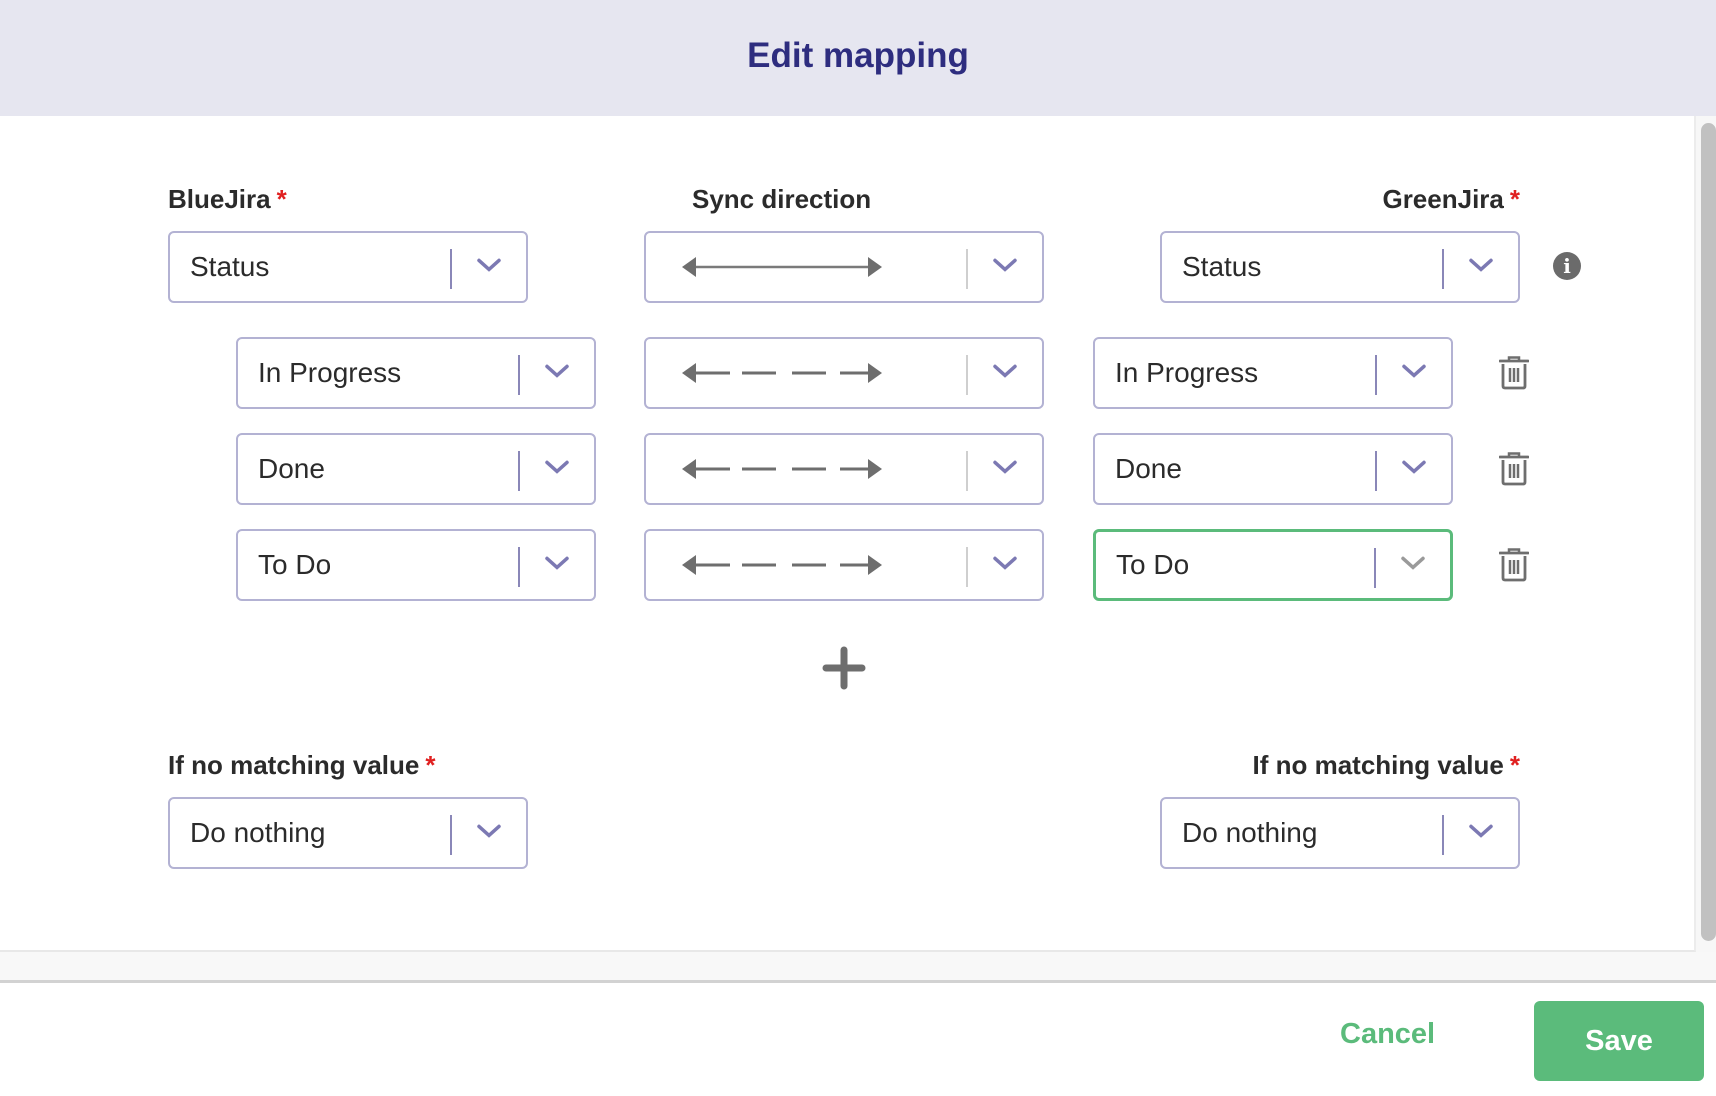  Describe the element at coordinates (1567, 266) in the screenshot. I see `info-icon: i` at that location.